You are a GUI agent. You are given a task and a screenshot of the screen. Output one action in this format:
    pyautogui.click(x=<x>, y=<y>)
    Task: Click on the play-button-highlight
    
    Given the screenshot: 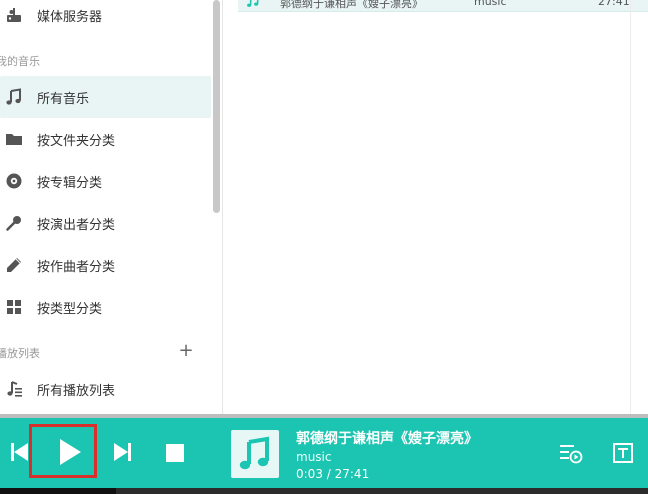 What is the action you would take?
    pyautogui.click(x=63, y=451)
    